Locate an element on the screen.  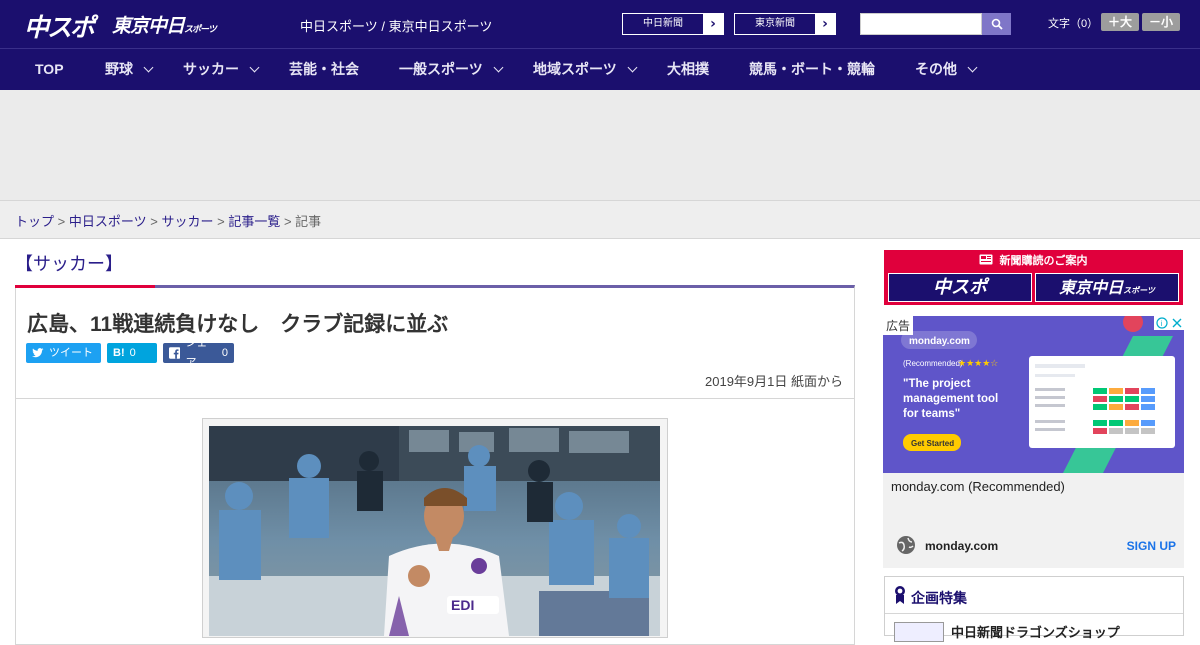
nav-item-entertainment: 芸能・社会 is located at coordinates (324, 69).